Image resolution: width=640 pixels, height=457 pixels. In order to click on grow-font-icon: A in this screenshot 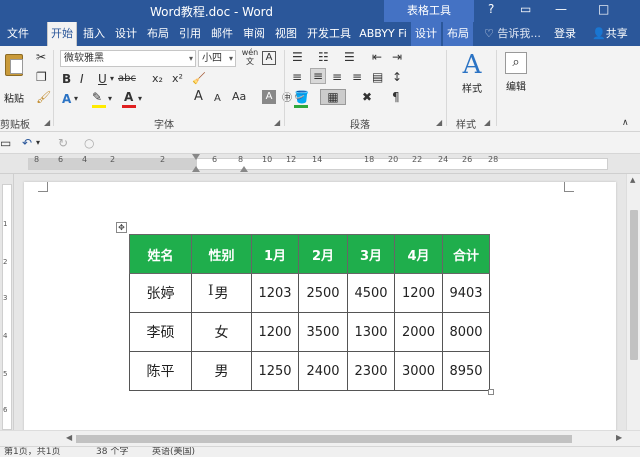, I will do `click(198, 97)`.